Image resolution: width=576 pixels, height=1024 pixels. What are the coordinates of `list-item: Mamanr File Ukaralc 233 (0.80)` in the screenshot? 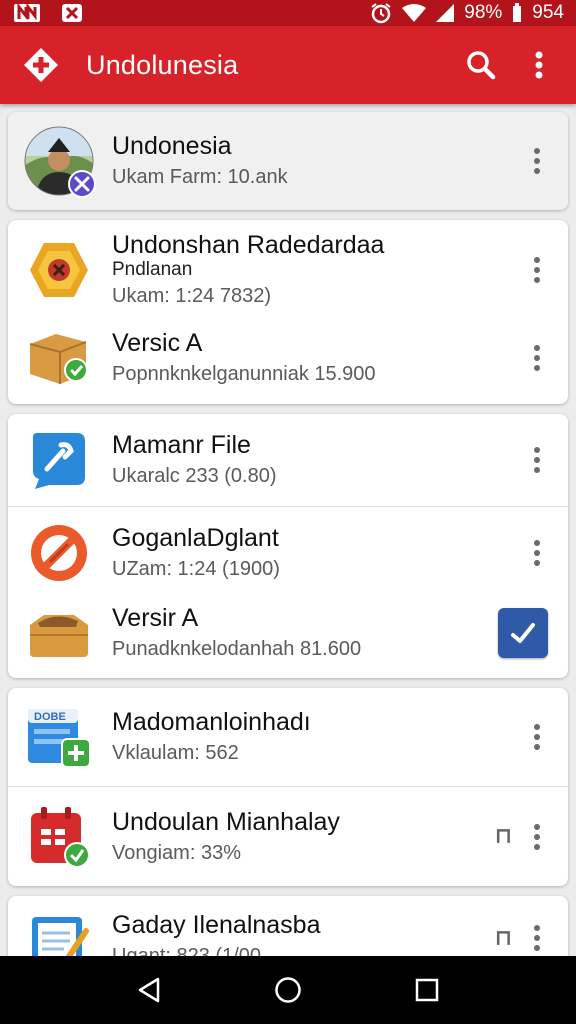 It's located at (288, 460).